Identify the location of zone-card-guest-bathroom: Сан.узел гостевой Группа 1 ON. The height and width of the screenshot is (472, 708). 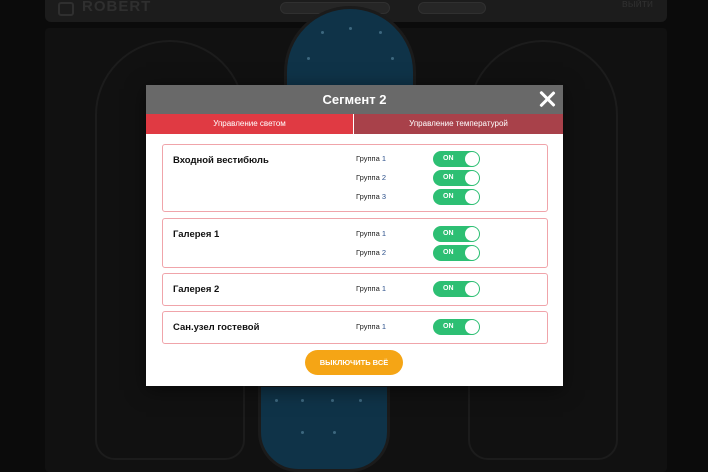
(355, 327).